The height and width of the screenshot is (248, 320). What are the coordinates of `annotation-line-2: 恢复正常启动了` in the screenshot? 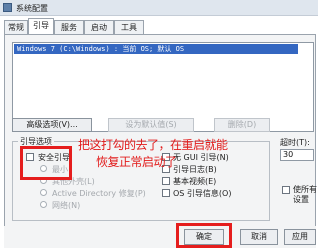 It's located at (136, 162).